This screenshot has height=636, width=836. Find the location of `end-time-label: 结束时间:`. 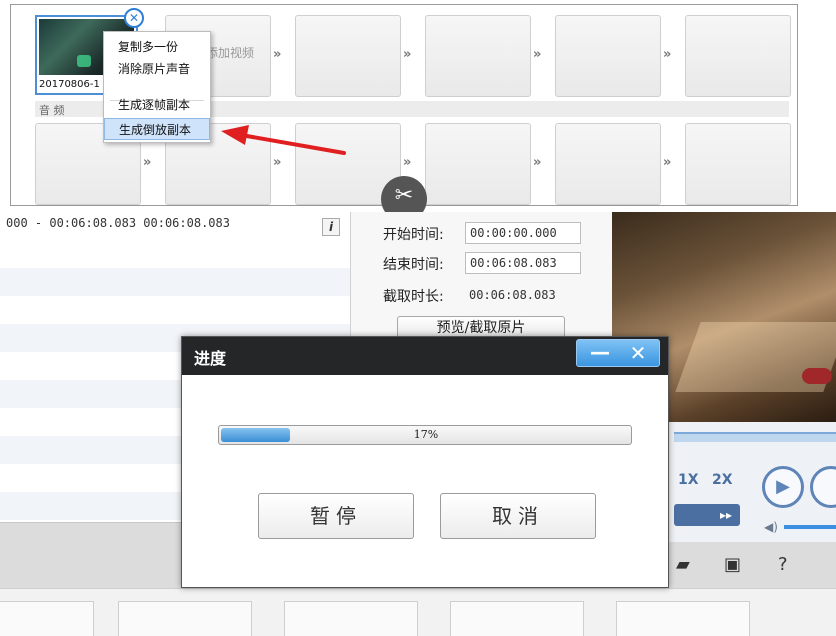

end-time-label: 结束时间: is located at coordinates (413, 265).